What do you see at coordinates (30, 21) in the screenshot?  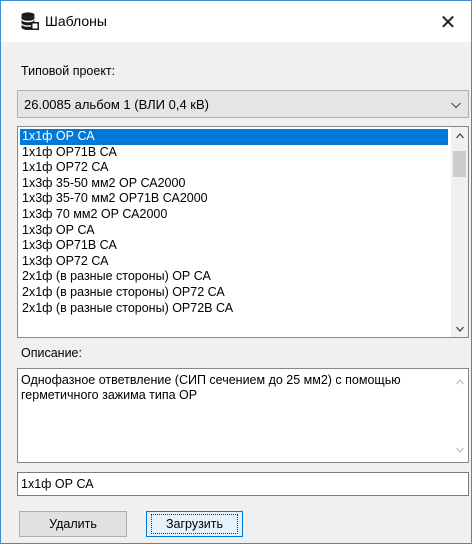 I see `database-icon` at bounding box center [30, 21].